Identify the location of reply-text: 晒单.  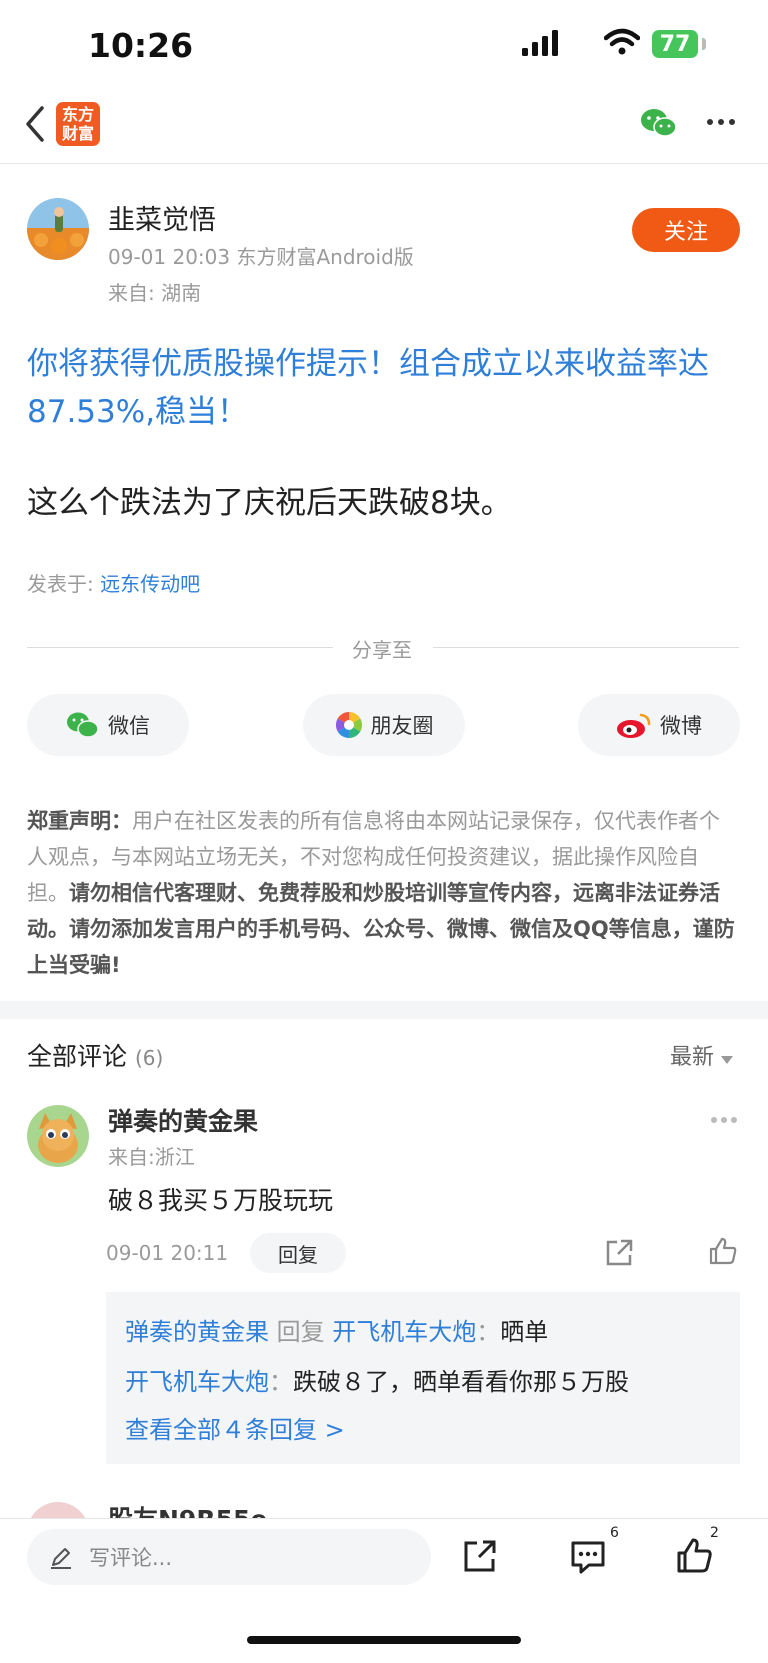
(524, 1332).